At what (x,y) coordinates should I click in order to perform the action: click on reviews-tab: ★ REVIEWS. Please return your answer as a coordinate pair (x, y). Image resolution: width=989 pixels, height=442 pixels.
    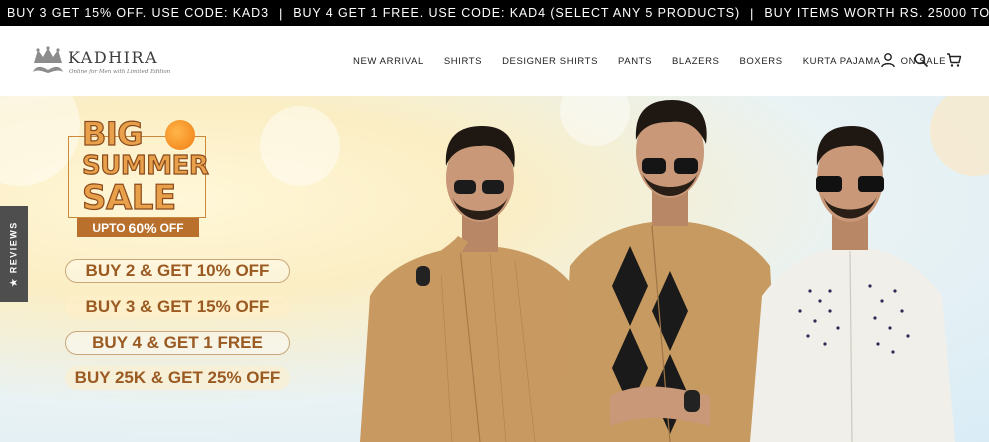
    Looking at the image, I should click on (14, 254).